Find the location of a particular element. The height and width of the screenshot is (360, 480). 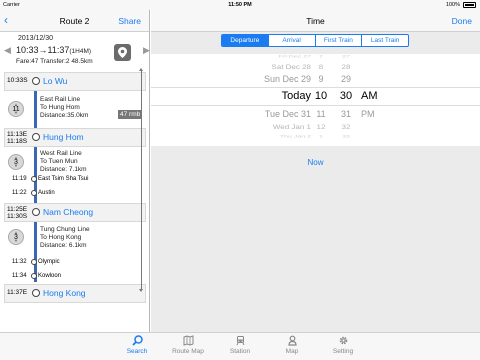

picker-hour: 11 is located at coordinates (321, 114).